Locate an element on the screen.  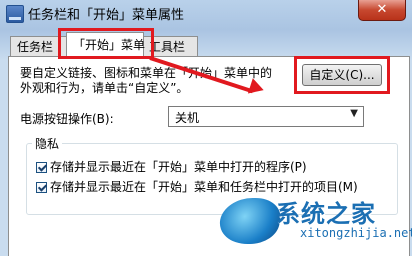
watermark-url: xitongzhijia.net is located at coordinates (356, 233).